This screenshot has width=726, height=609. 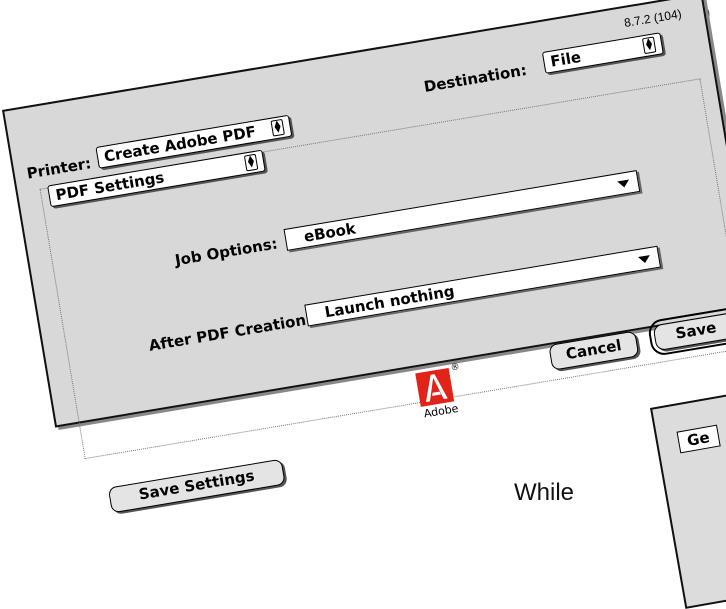 What do you see at coordinates (566, 59) in the screenshot?
I see `destination-value: File` at bounding box center [566, 59].